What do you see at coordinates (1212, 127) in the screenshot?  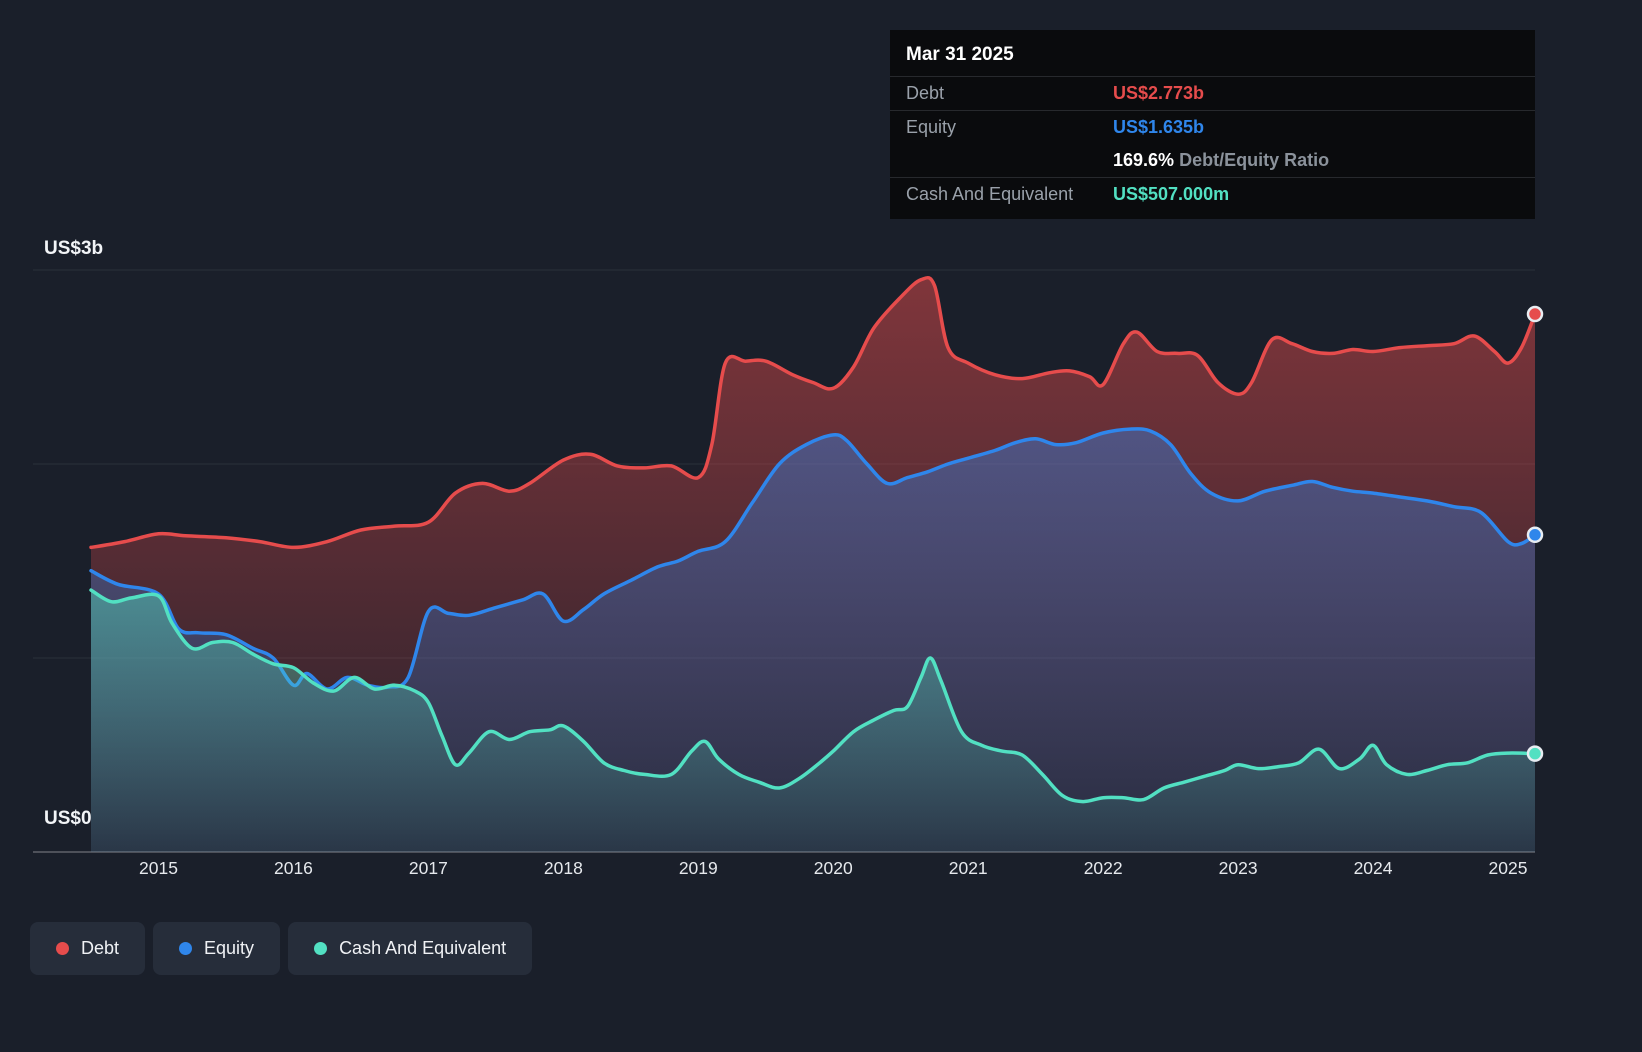 I see `tooltip-equity-row: Equity US$1.635b` at bounding box center [1212, 127].